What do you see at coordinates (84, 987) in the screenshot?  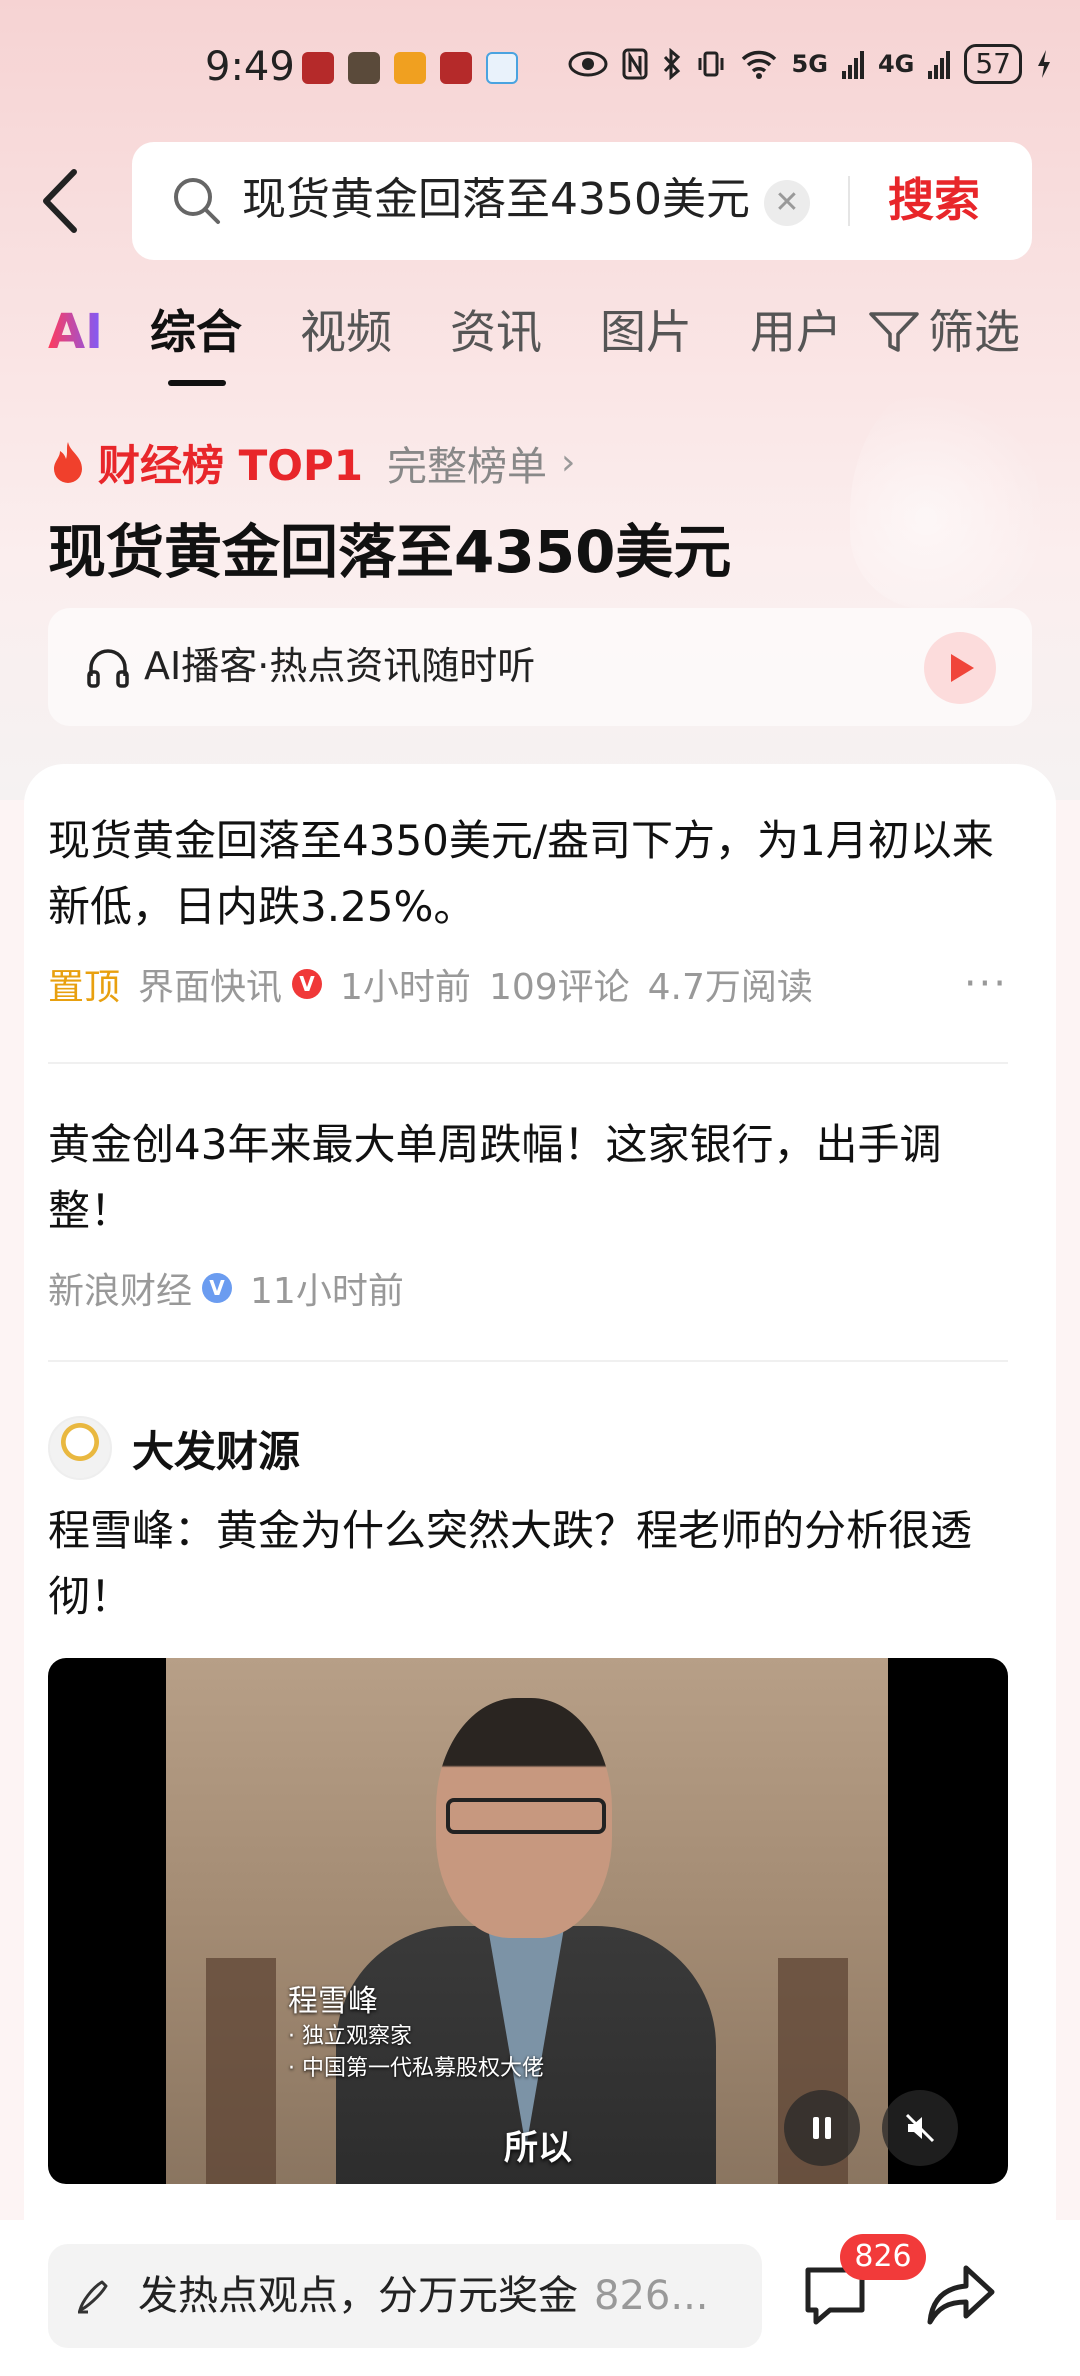 I see `pinned-tag: 置顶` at bounding box center [84, 987].